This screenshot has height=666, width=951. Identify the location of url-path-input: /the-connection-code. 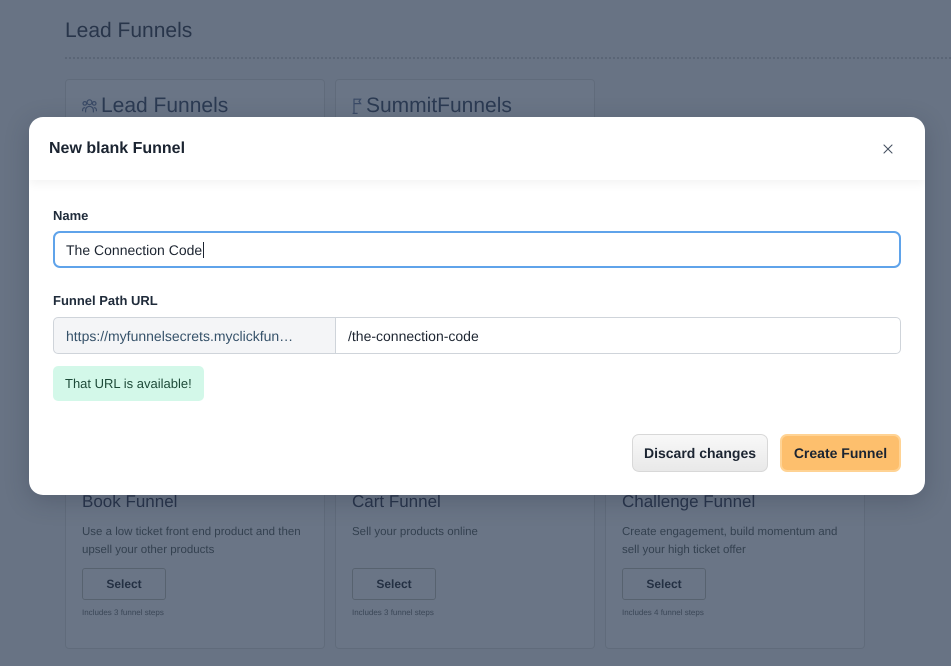
(618, 335).